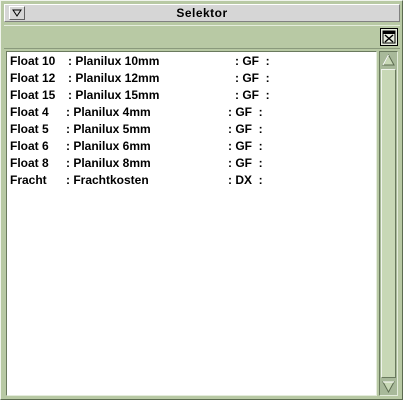  I want to click on item-description: : Planilux 10mm, so click(114, 61).